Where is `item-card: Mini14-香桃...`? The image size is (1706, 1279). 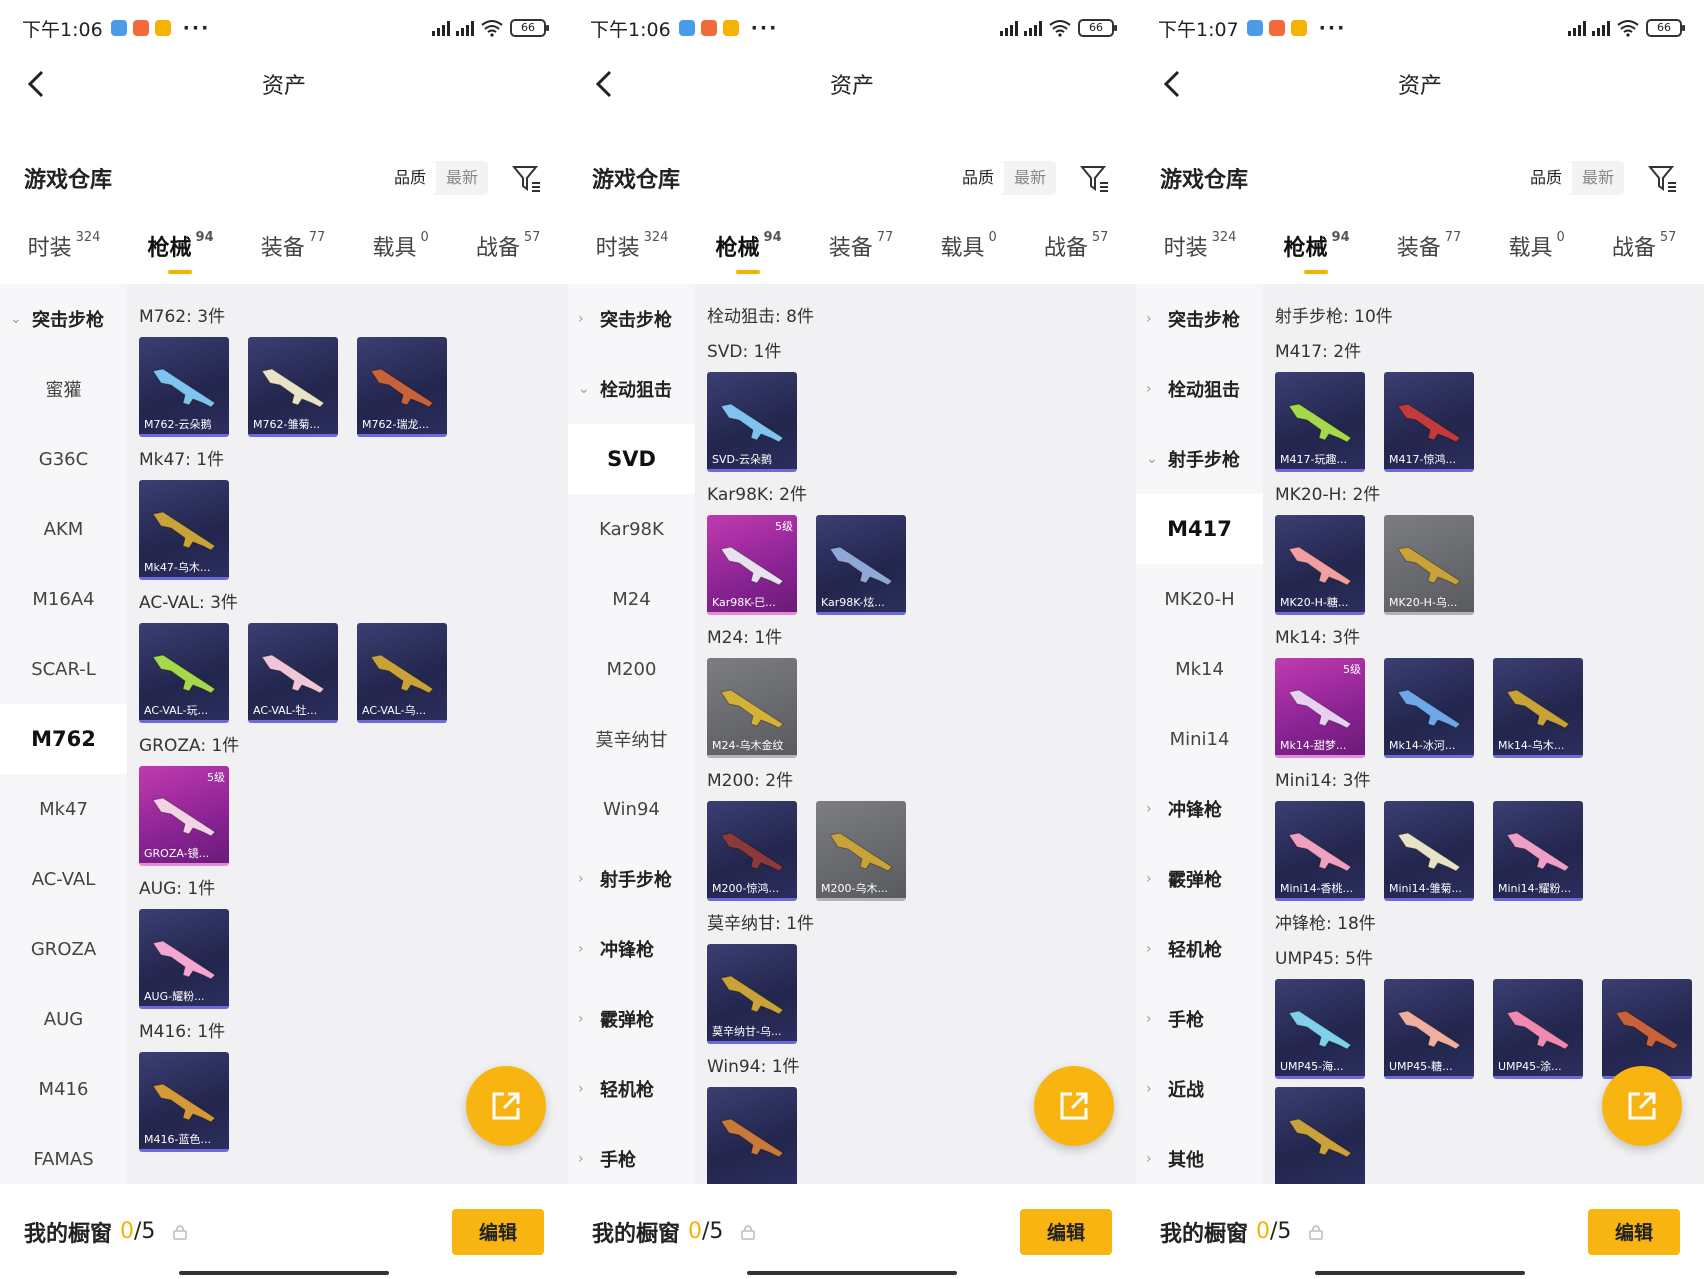
item-card: Mini14-香桃... is located at coordinates (1320, 851).